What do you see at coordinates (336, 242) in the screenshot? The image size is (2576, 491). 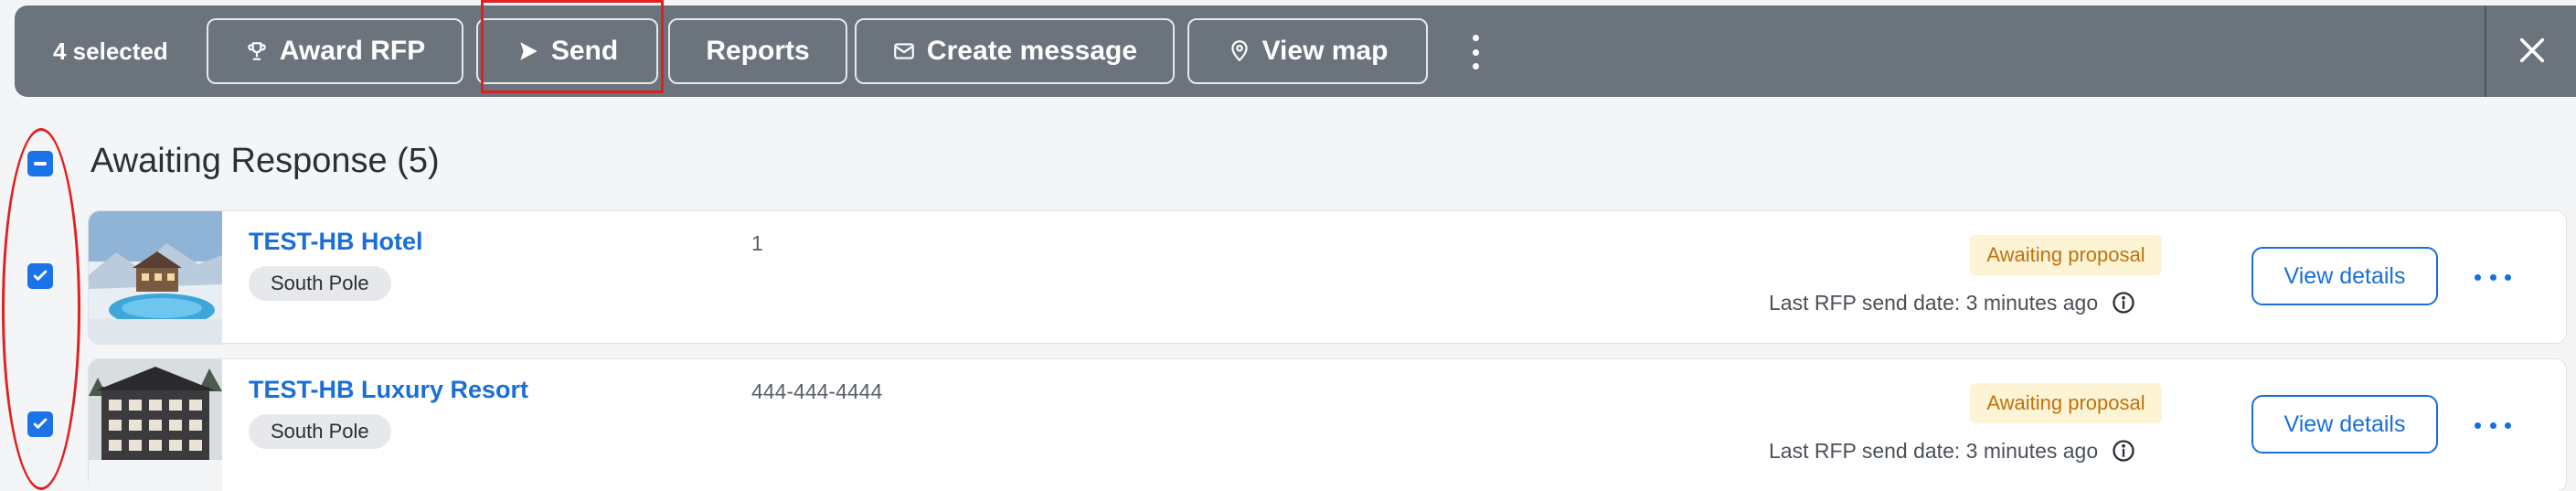 I see `hotel-name-link: TEST-HB Hotel` at bounding box center [336, 242].